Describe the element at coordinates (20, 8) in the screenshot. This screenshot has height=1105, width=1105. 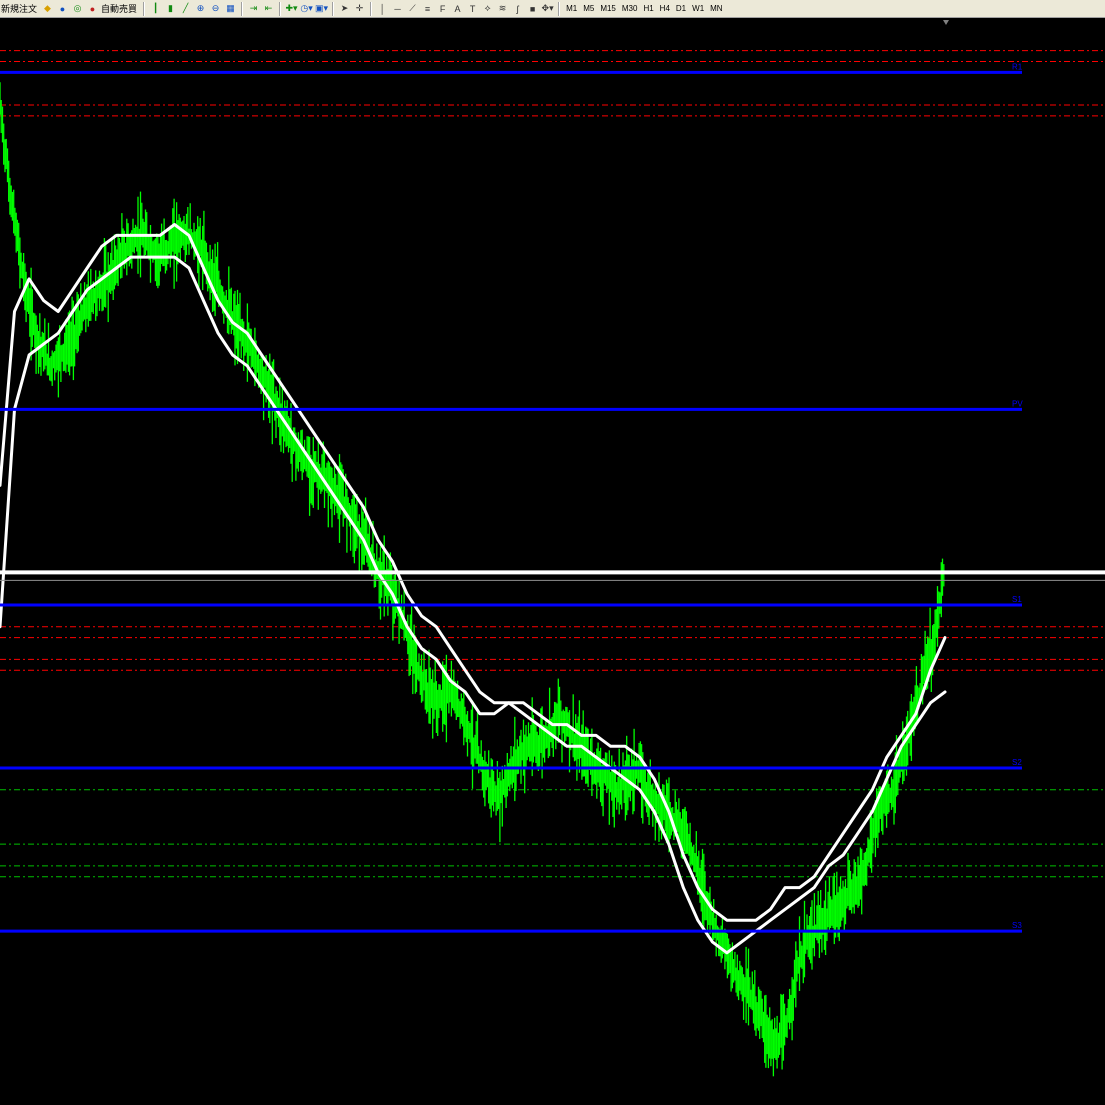
I see `new-order-button: 新規注文` at that location.